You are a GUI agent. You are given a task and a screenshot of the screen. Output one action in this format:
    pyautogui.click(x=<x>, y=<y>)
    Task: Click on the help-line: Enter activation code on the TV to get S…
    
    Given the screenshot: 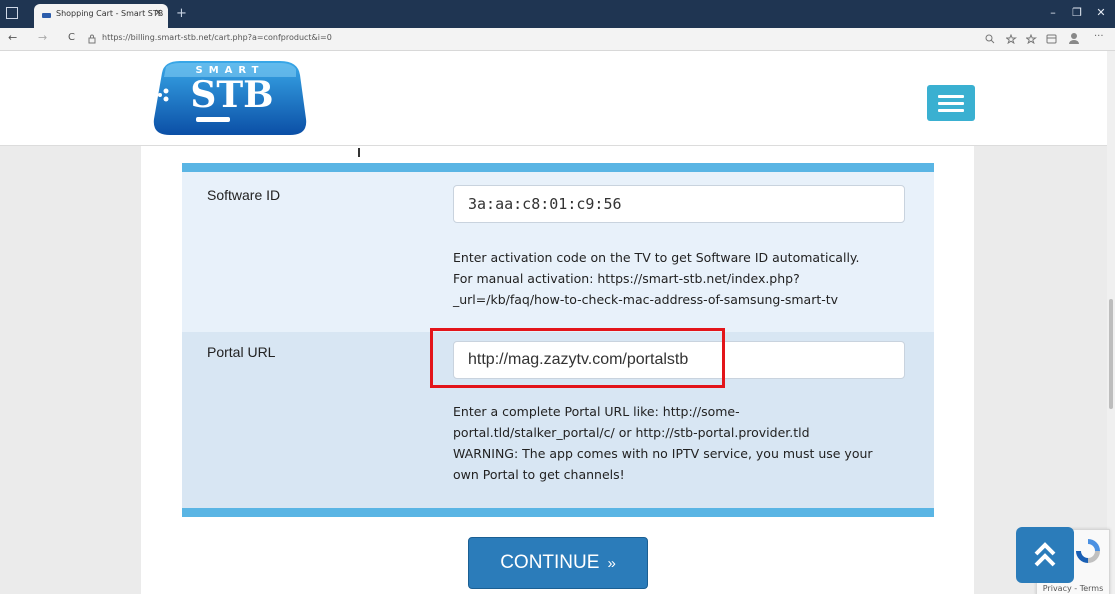 What is the action you would take?
    pyautogui.click(x=656, y=257)
    